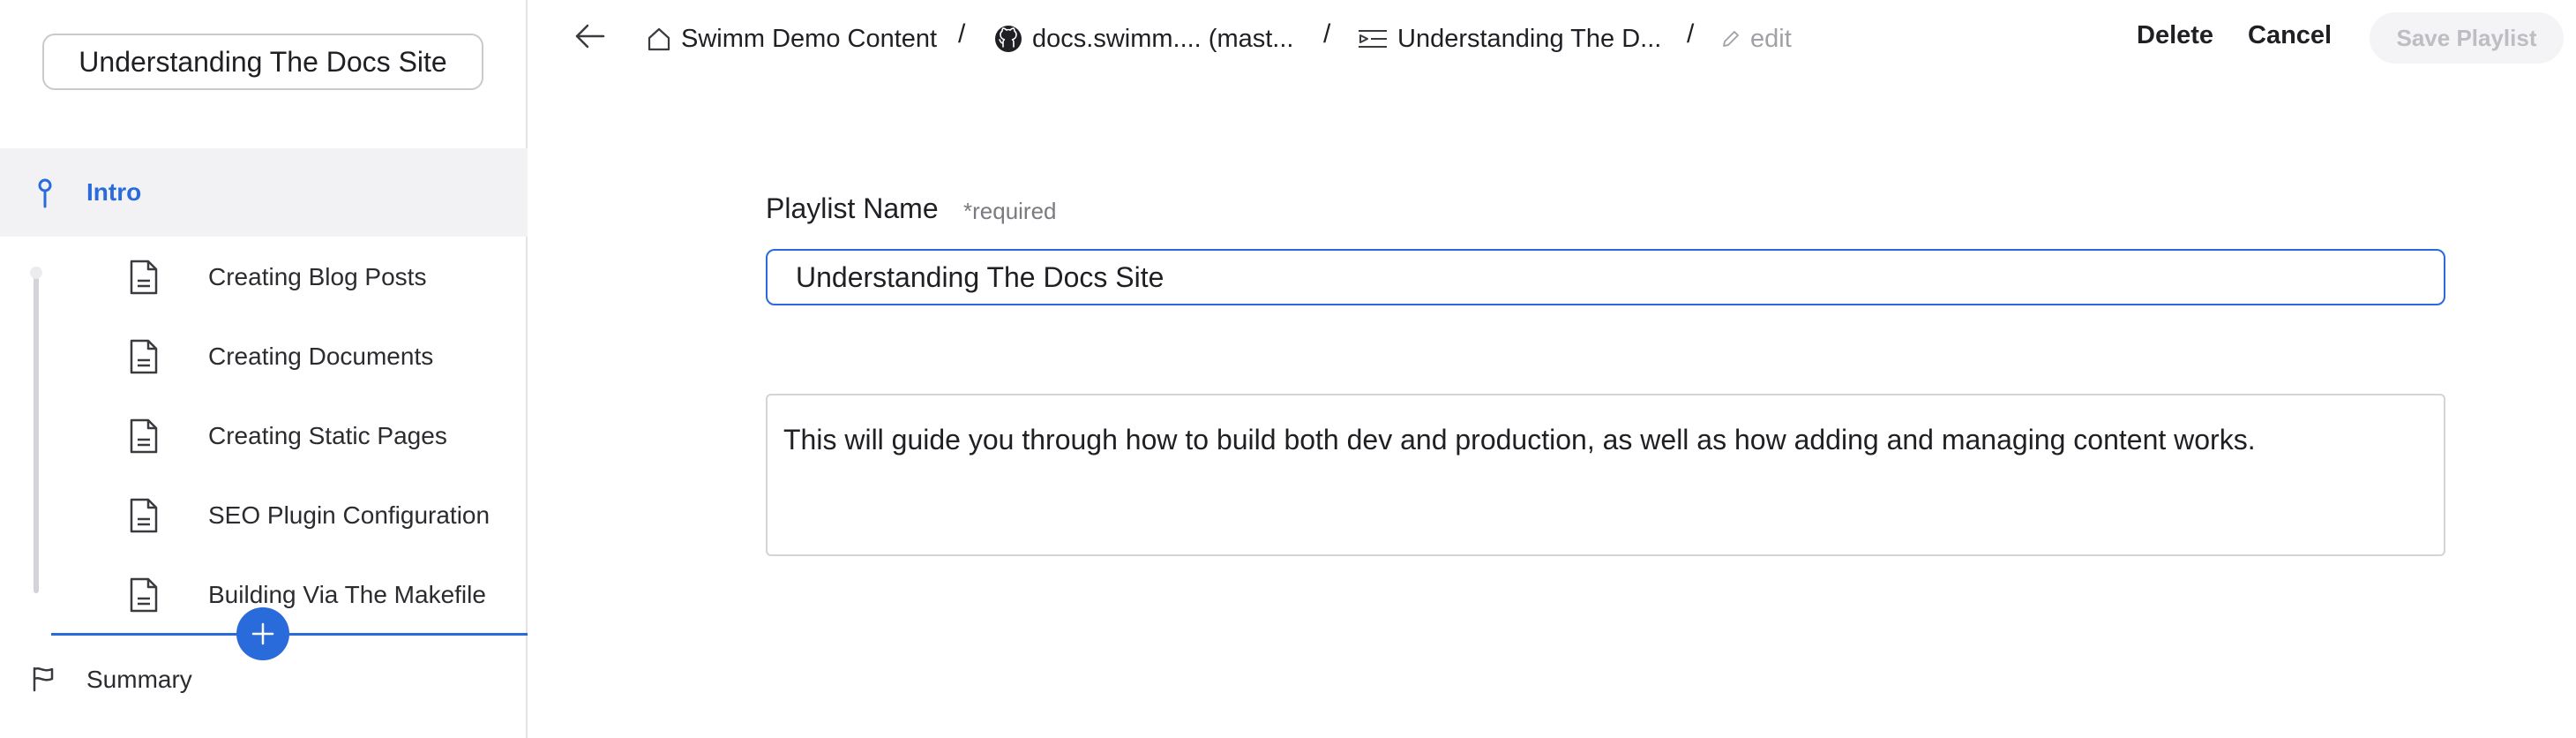 The height and width of the screenshot is (738, 2576). Describe the element at coordinates (139, 679) in the screenshot. I see `sidebar-item-label: Summary` at that location.